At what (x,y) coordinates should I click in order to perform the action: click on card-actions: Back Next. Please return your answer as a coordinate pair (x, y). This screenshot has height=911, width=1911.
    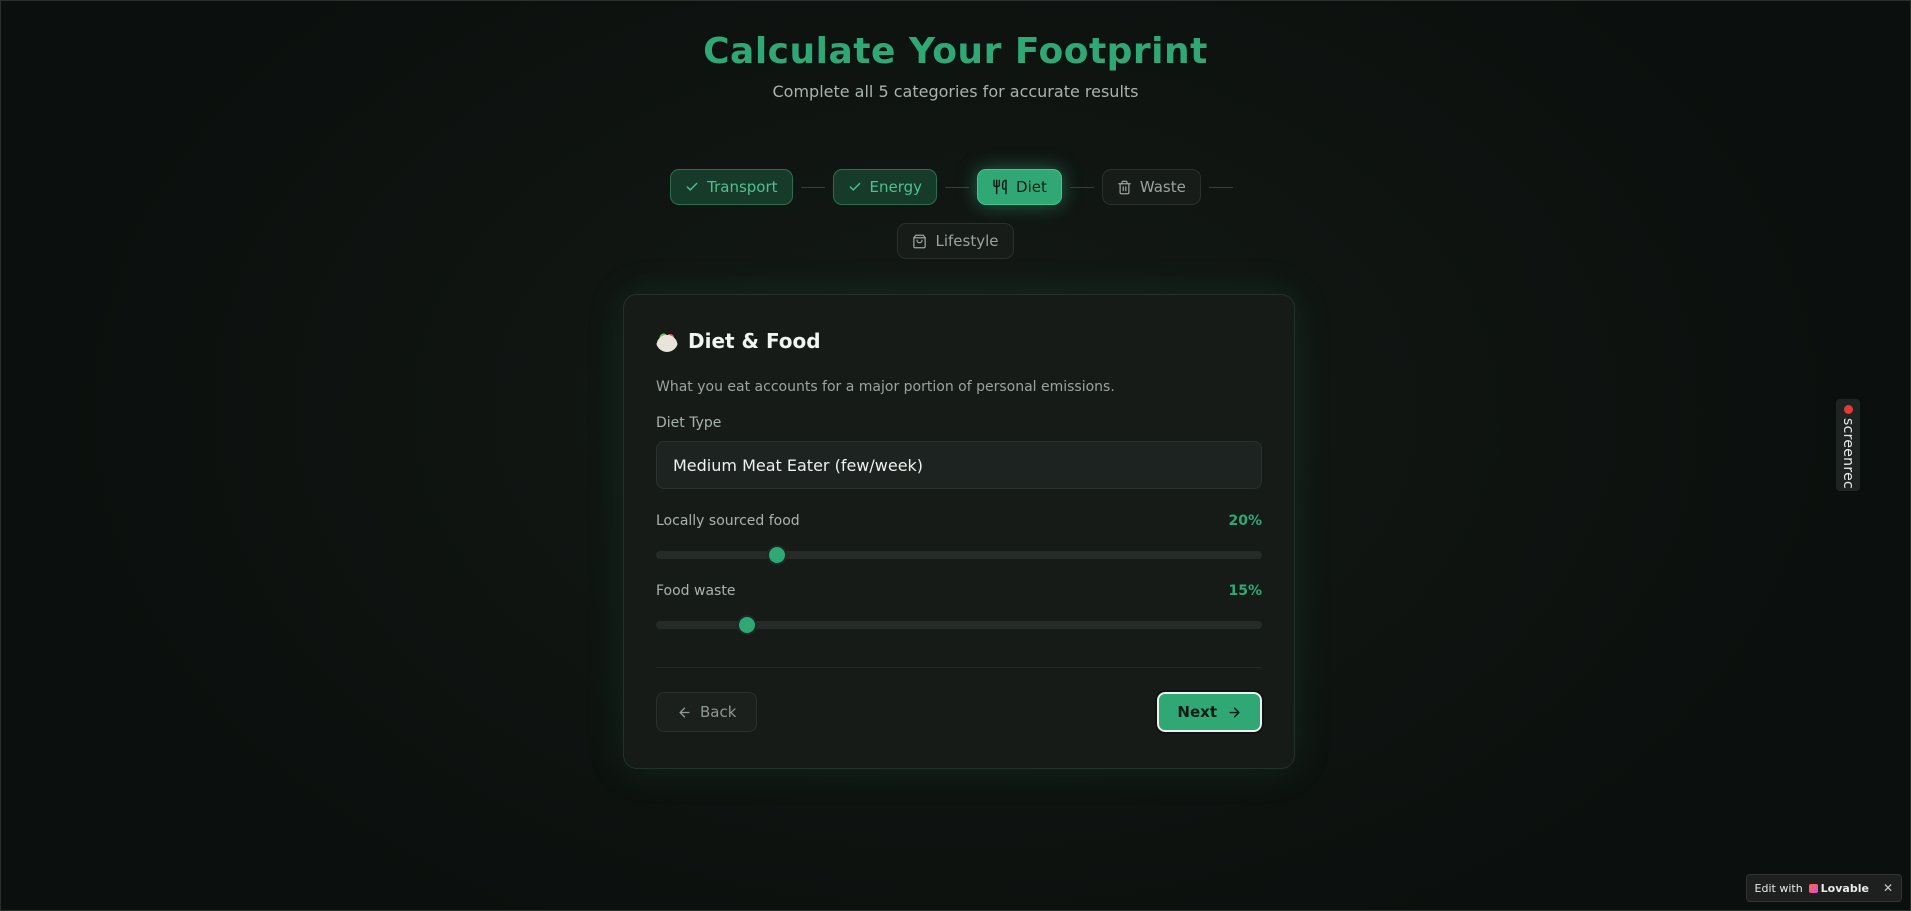
    Looking at the image, I should click on (960, 712).